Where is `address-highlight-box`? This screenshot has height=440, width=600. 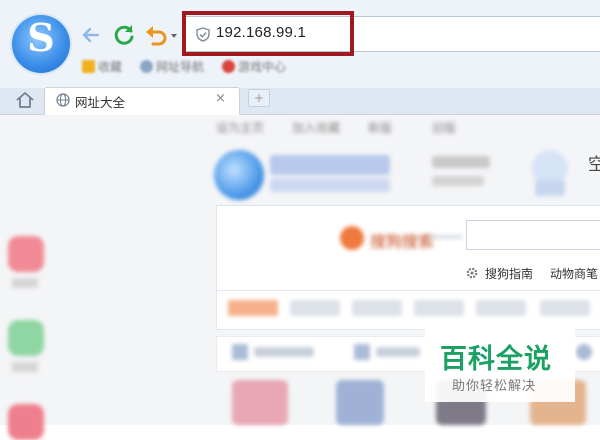
address-highlight-box is located at coordinates (268, 33).